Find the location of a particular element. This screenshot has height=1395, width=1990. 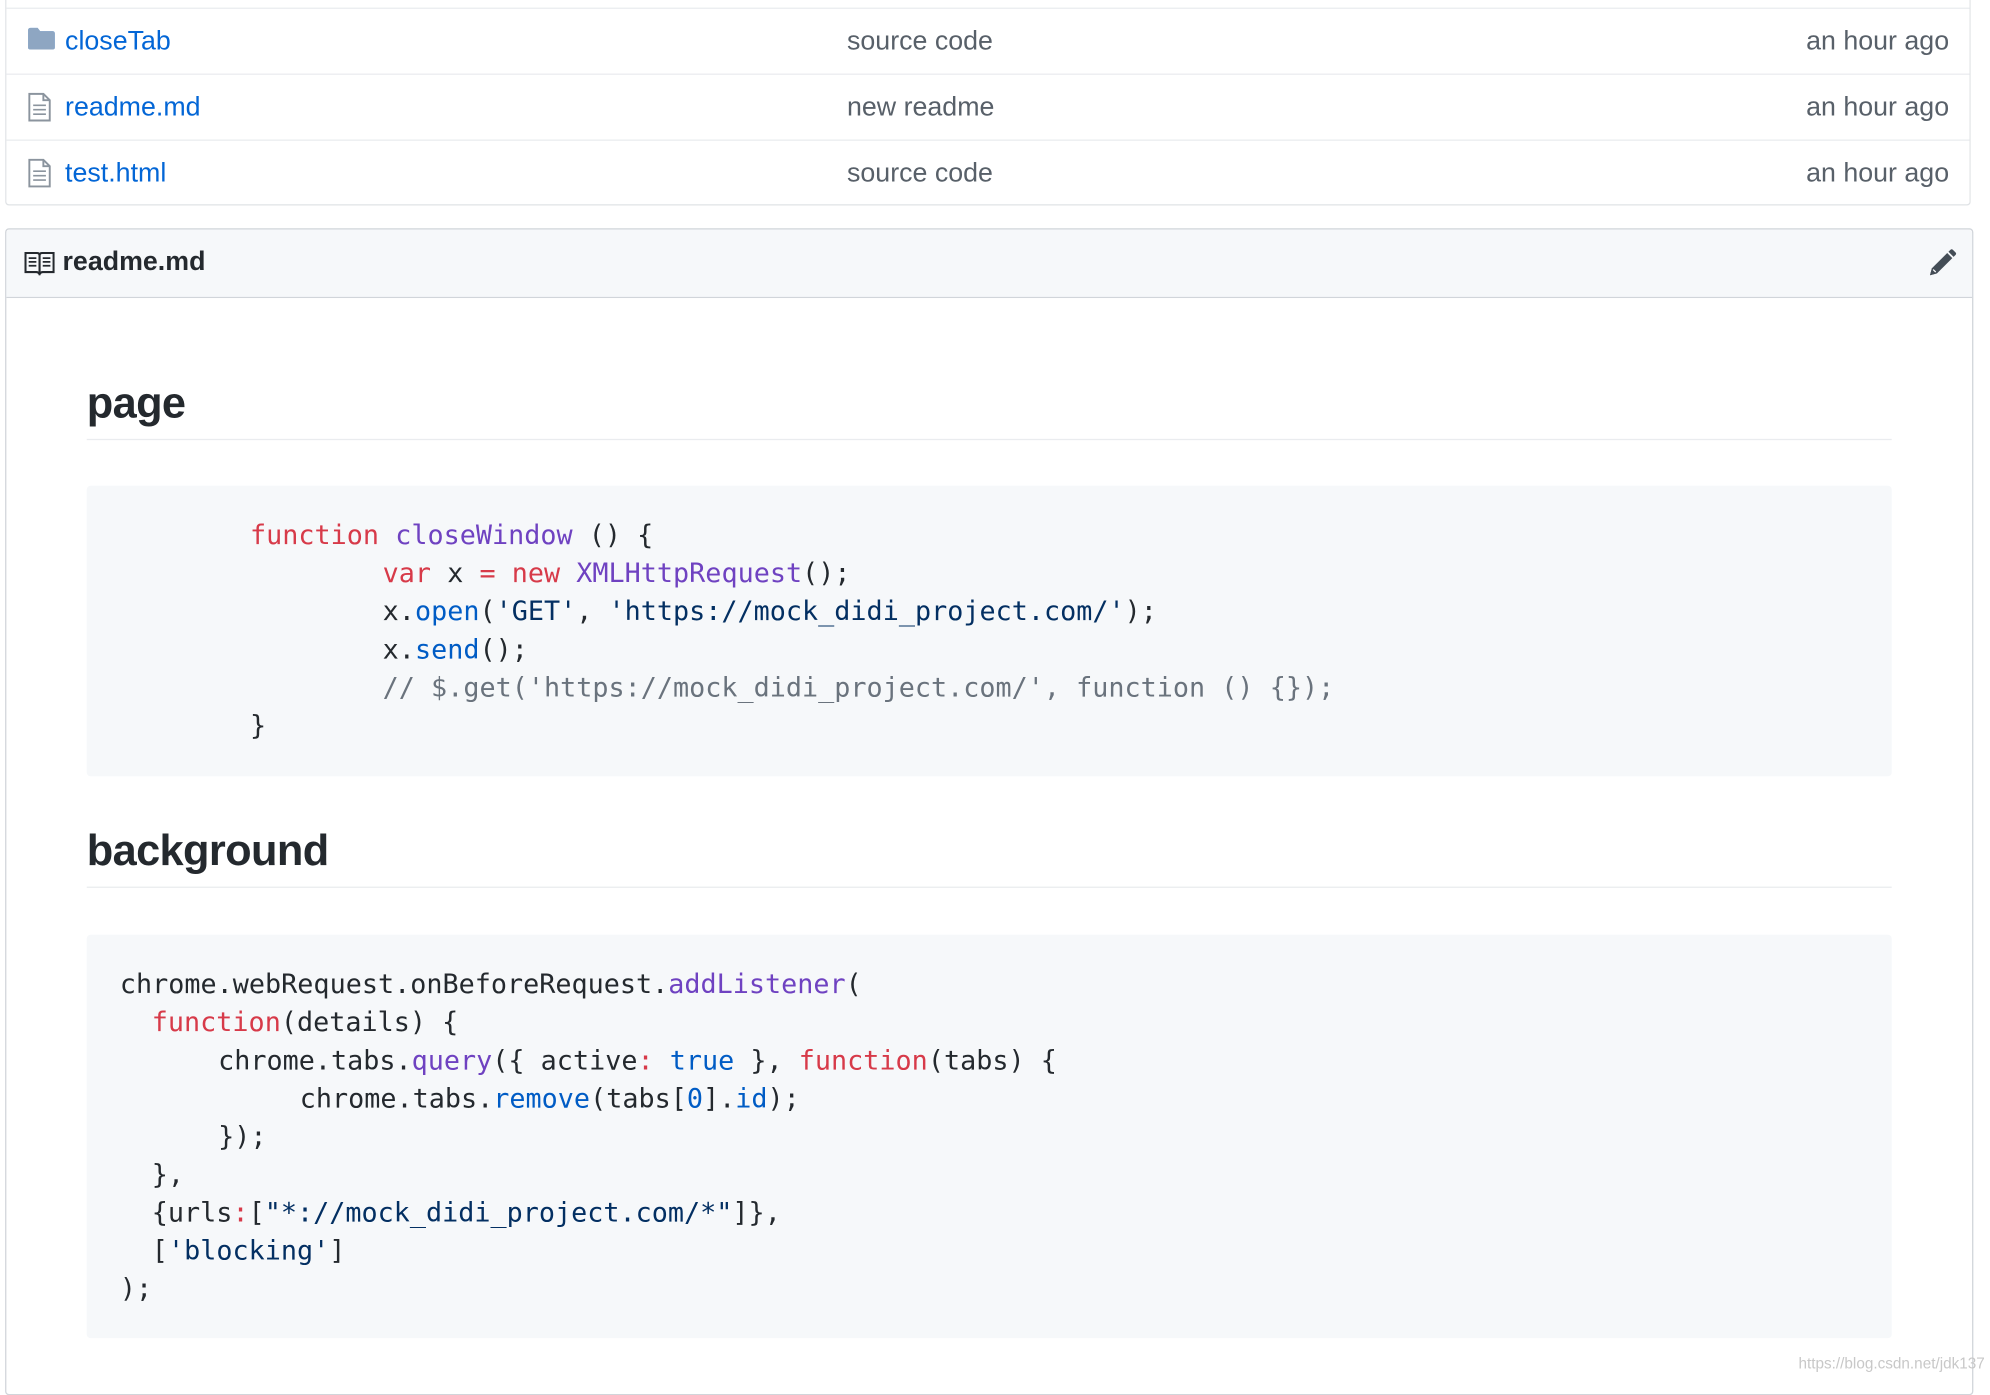

file-row: readme.md new readme an hour ago is located at coordinates (988, 107).